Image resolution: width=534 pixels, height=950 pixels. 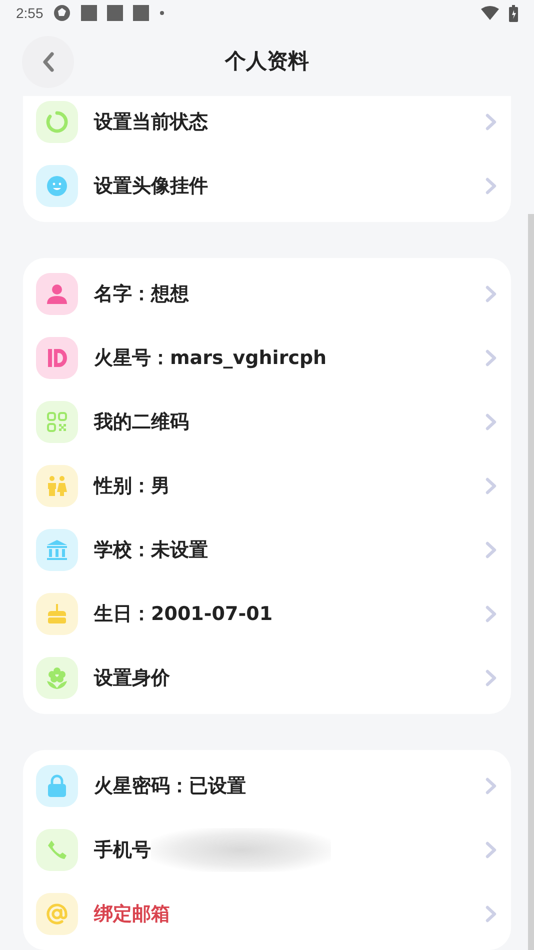 I want to click on row-label: 火星密码：已设置, so click(x=170, y=786).